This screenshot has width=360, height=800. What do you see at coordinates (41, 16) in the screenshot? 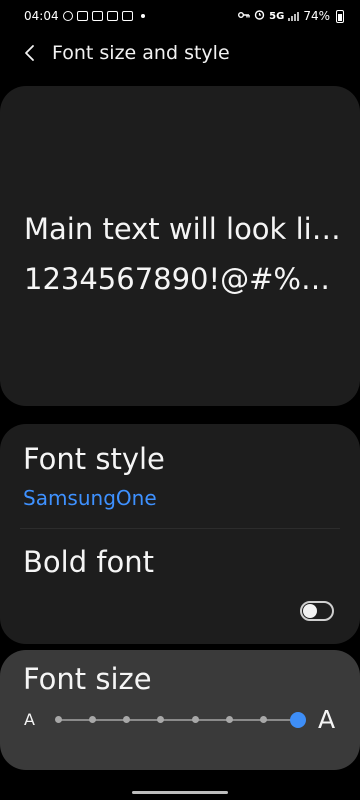
I see `status-time: 04:04` at bounding box center [41, 16].